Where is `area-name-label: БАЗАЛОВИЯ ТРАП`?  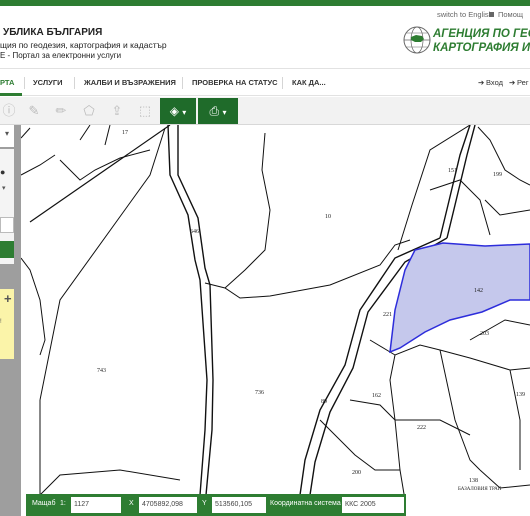 area-name-label: БАЗАЛОВИЯ ТРАП is located at coordinates (480, 489).